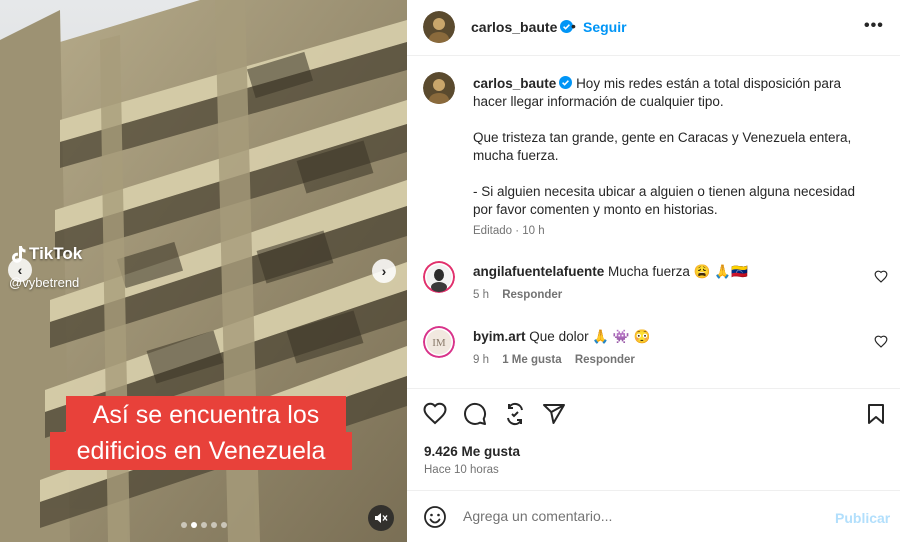 The height and width of the screenshot is (542, 900). I want to click on comment-time: 9 h, so click(481, 360).